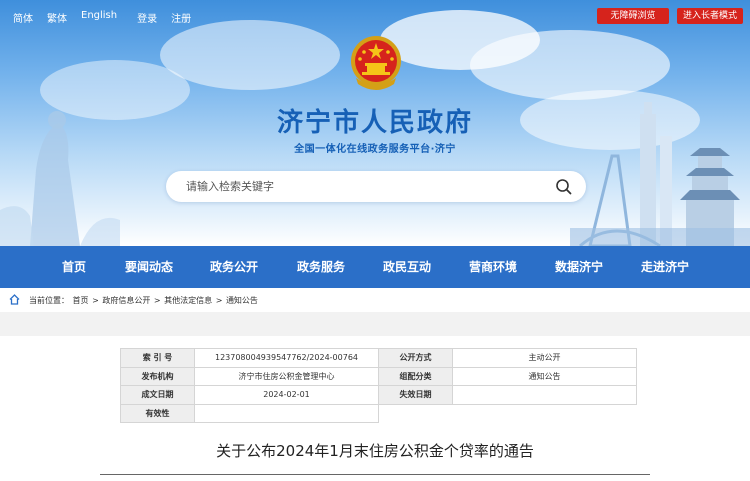 The width and height of the screenshot is (750, 481). What do you see at coordinates (375, 300) in the screenshot?
I see `breadcrumb: 当前位置： 首页 > 政府信息公开 > 其他法定信息 > 通知公告` at bounding box center [375, 300].